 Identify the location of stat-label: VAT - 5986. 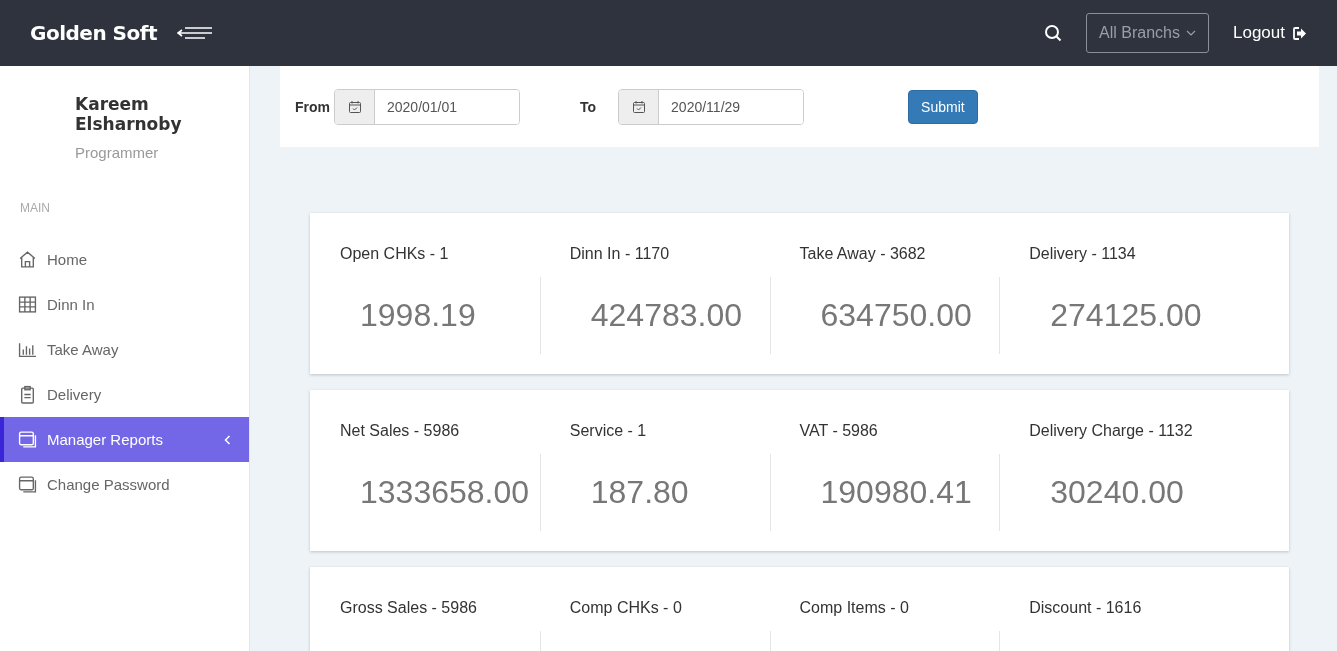
(839, 431).